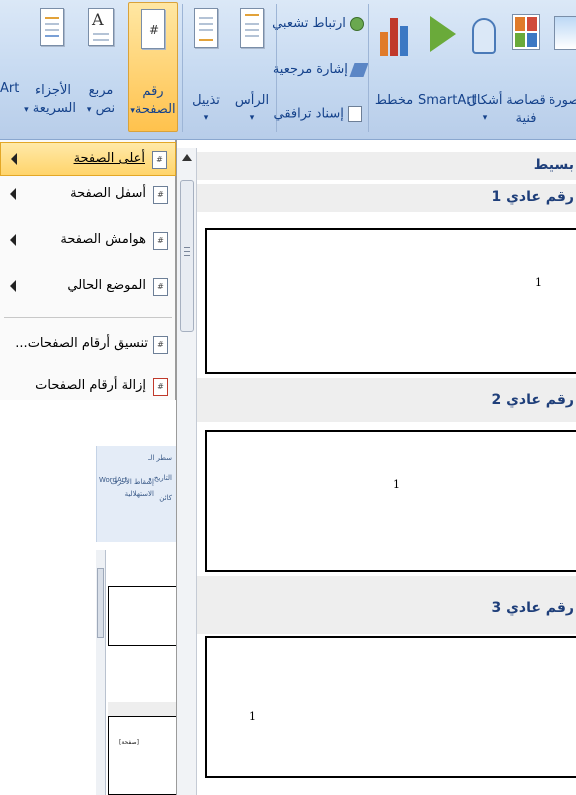 This screenshot has width=576, height=795. I want to click on background-scrollbar, so click(101, 672).